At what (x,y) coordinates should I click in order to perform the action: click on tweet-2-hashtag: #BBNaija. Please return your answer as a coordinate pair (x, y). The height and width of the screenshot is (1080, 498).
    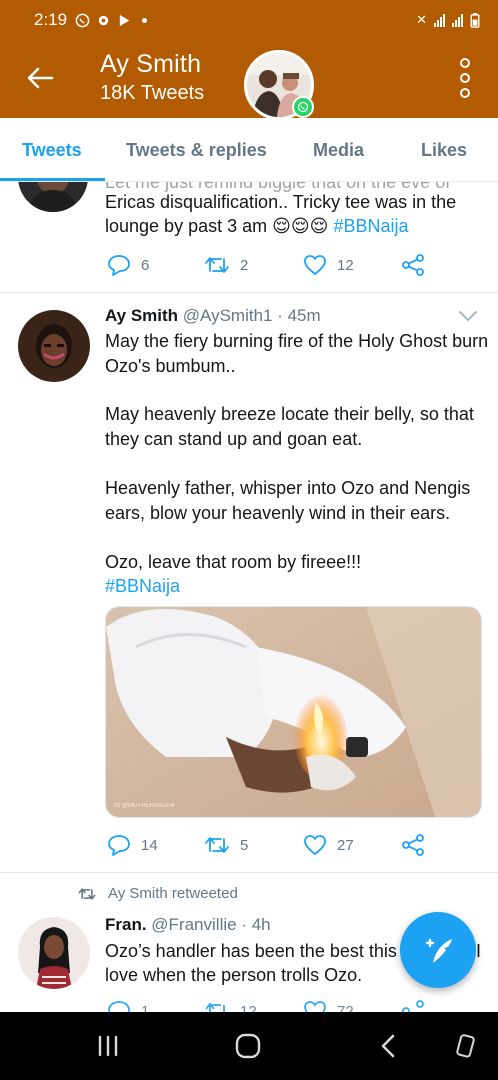
    Looking at the image, I should click on (142, 586).